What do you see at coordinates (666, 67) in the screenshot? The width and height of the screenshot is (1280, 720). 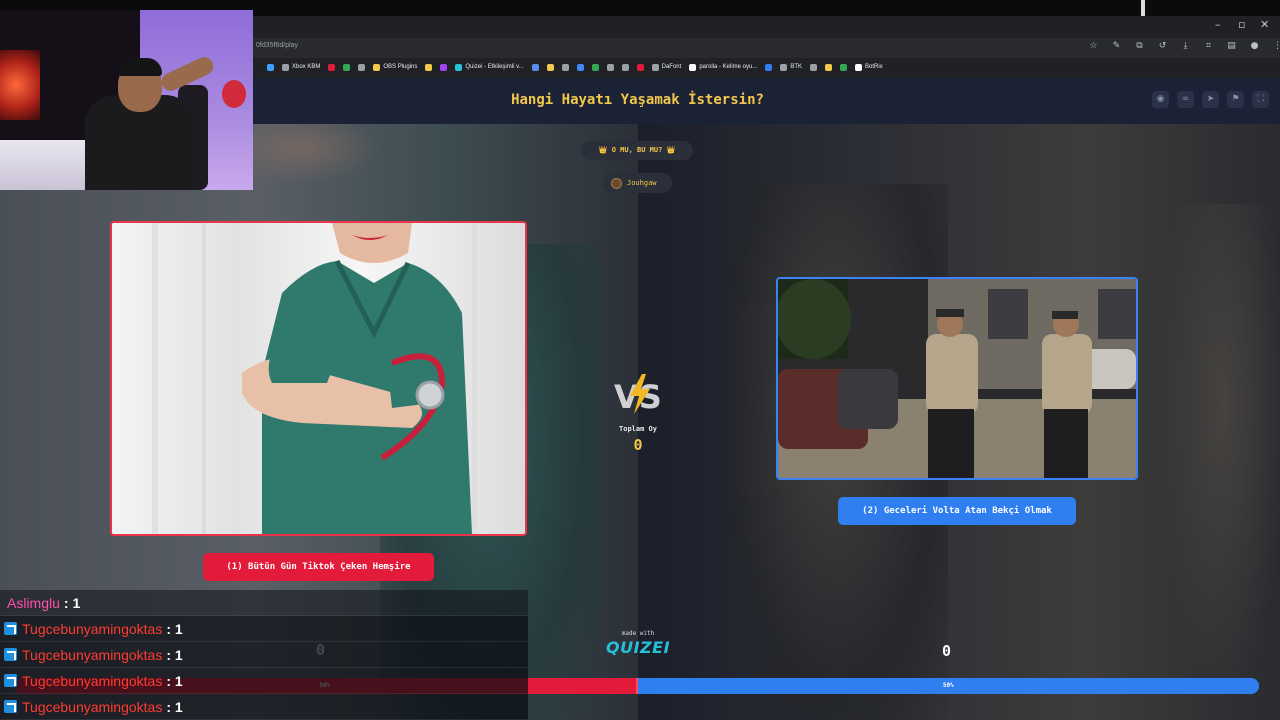 I see `bookmark-item: DaFont` at bounding box center [666, 67].